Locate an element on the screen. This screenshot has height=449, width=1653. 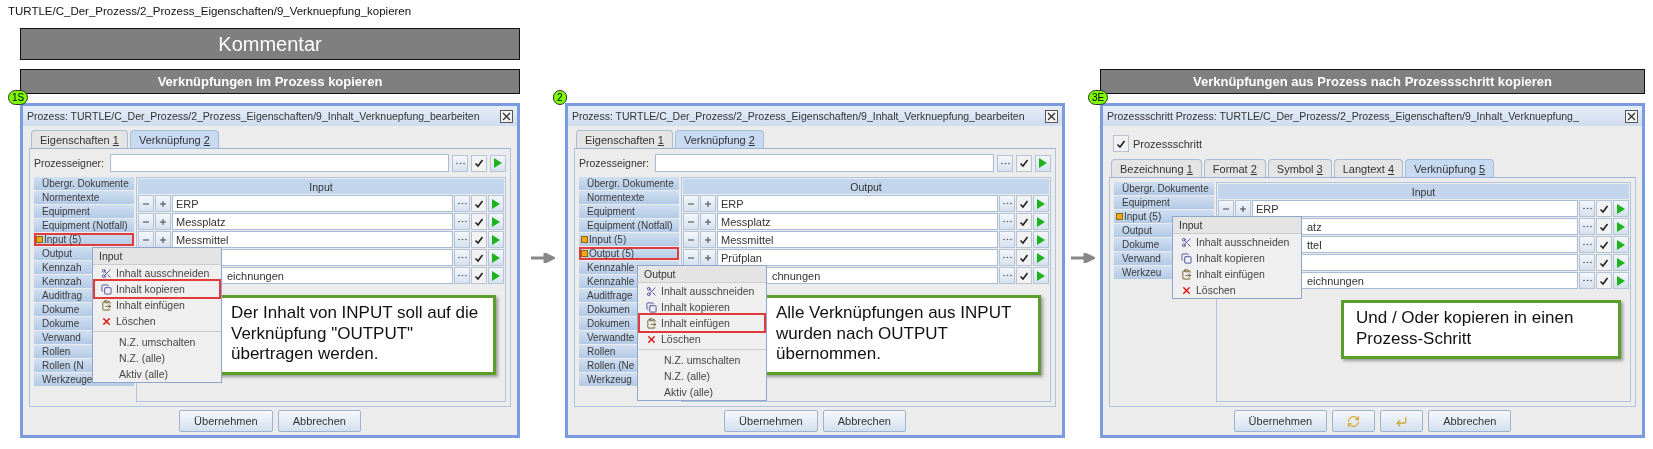
category-item: Output (5) is located at coordinates (629, 253).